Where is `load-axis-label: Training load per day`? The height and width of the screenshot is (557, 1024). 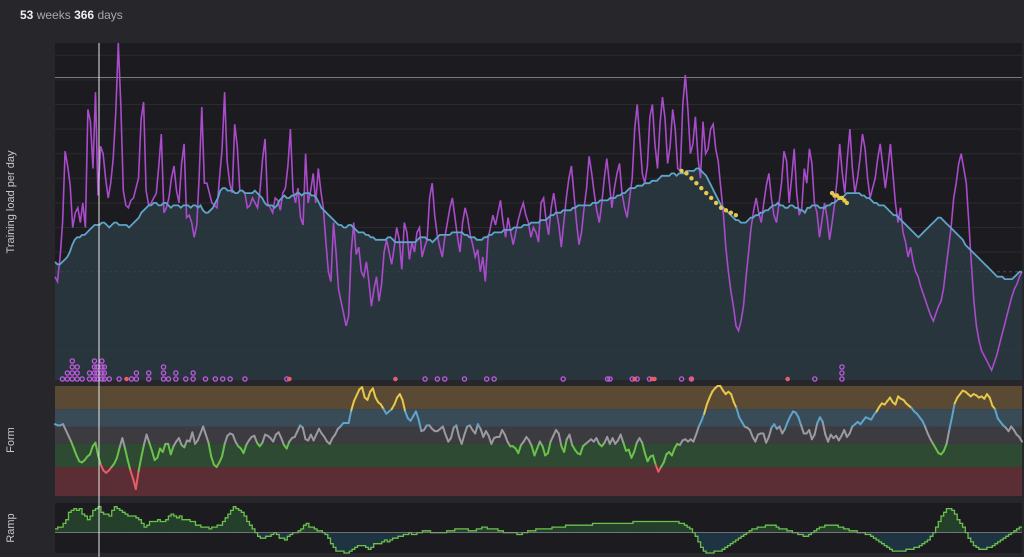 load-axis-label: Training load per day is located at coordinates (11, 201).